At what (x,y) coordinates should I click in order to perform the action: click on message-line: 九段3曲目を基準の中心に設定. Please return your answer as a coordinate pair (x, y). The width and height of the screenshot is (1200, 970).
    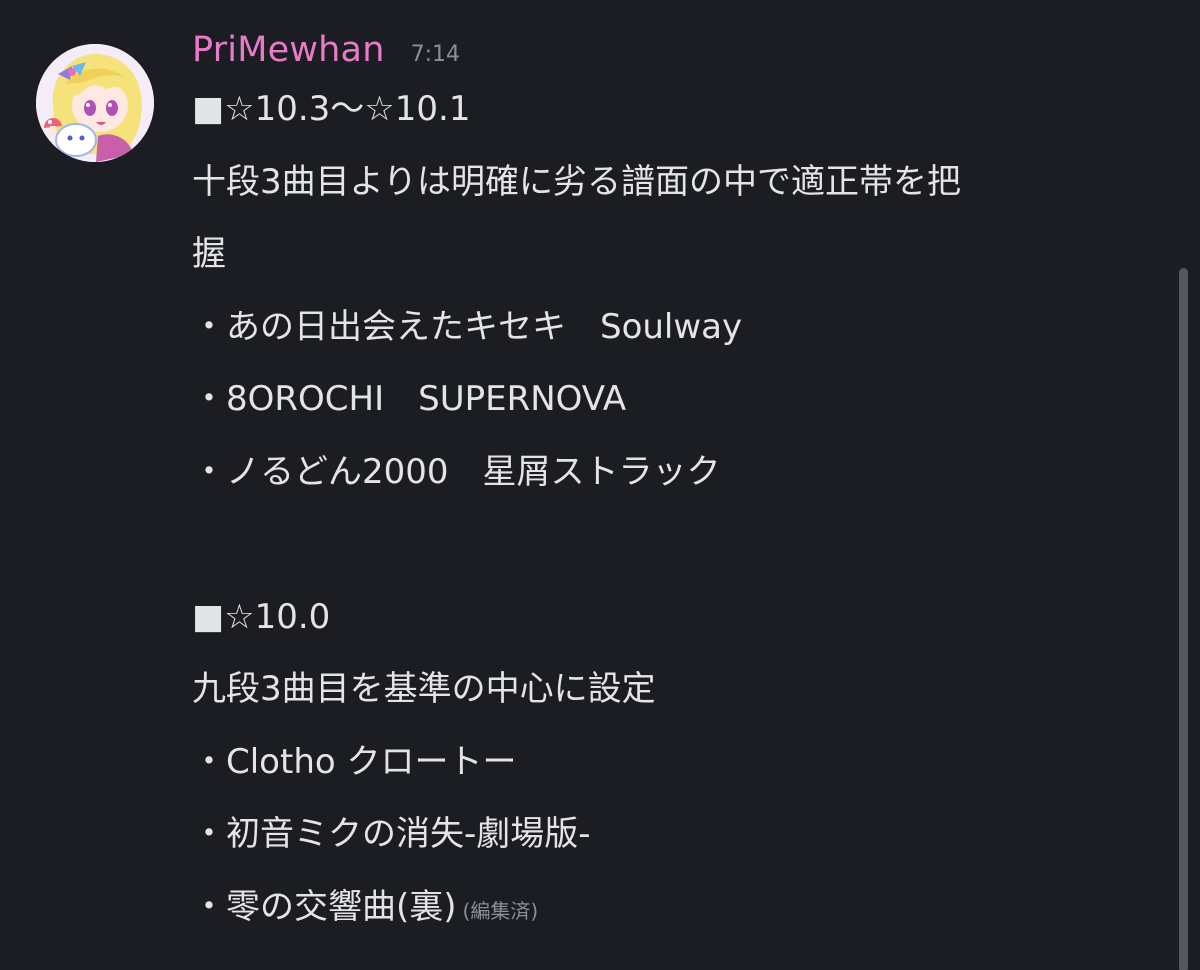
    Looking at the image, I should click on (424, 689).